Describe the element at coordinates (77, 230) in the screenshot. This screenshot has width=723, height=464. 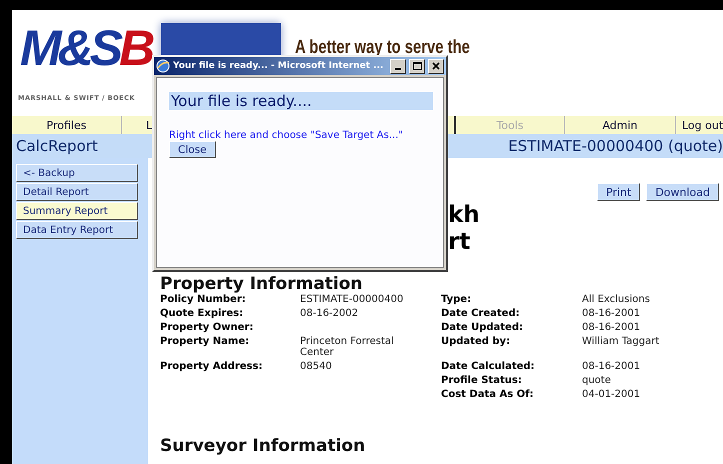
I see `sidebar-item: Data Entry Report` at that location.